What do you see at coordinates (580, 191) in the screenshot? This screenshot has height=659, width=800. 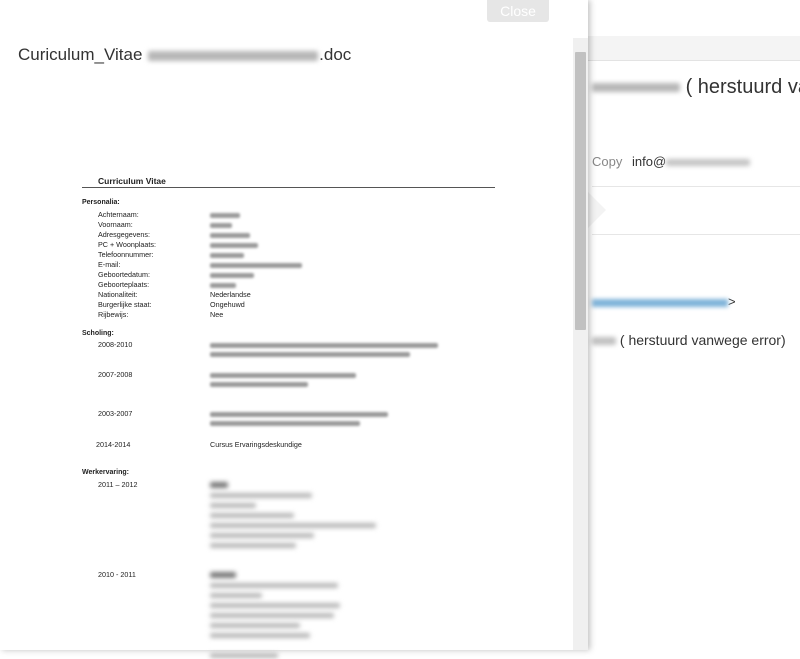 I see `viewer-scrollbar-thumb` at bounding box center [580, 191].